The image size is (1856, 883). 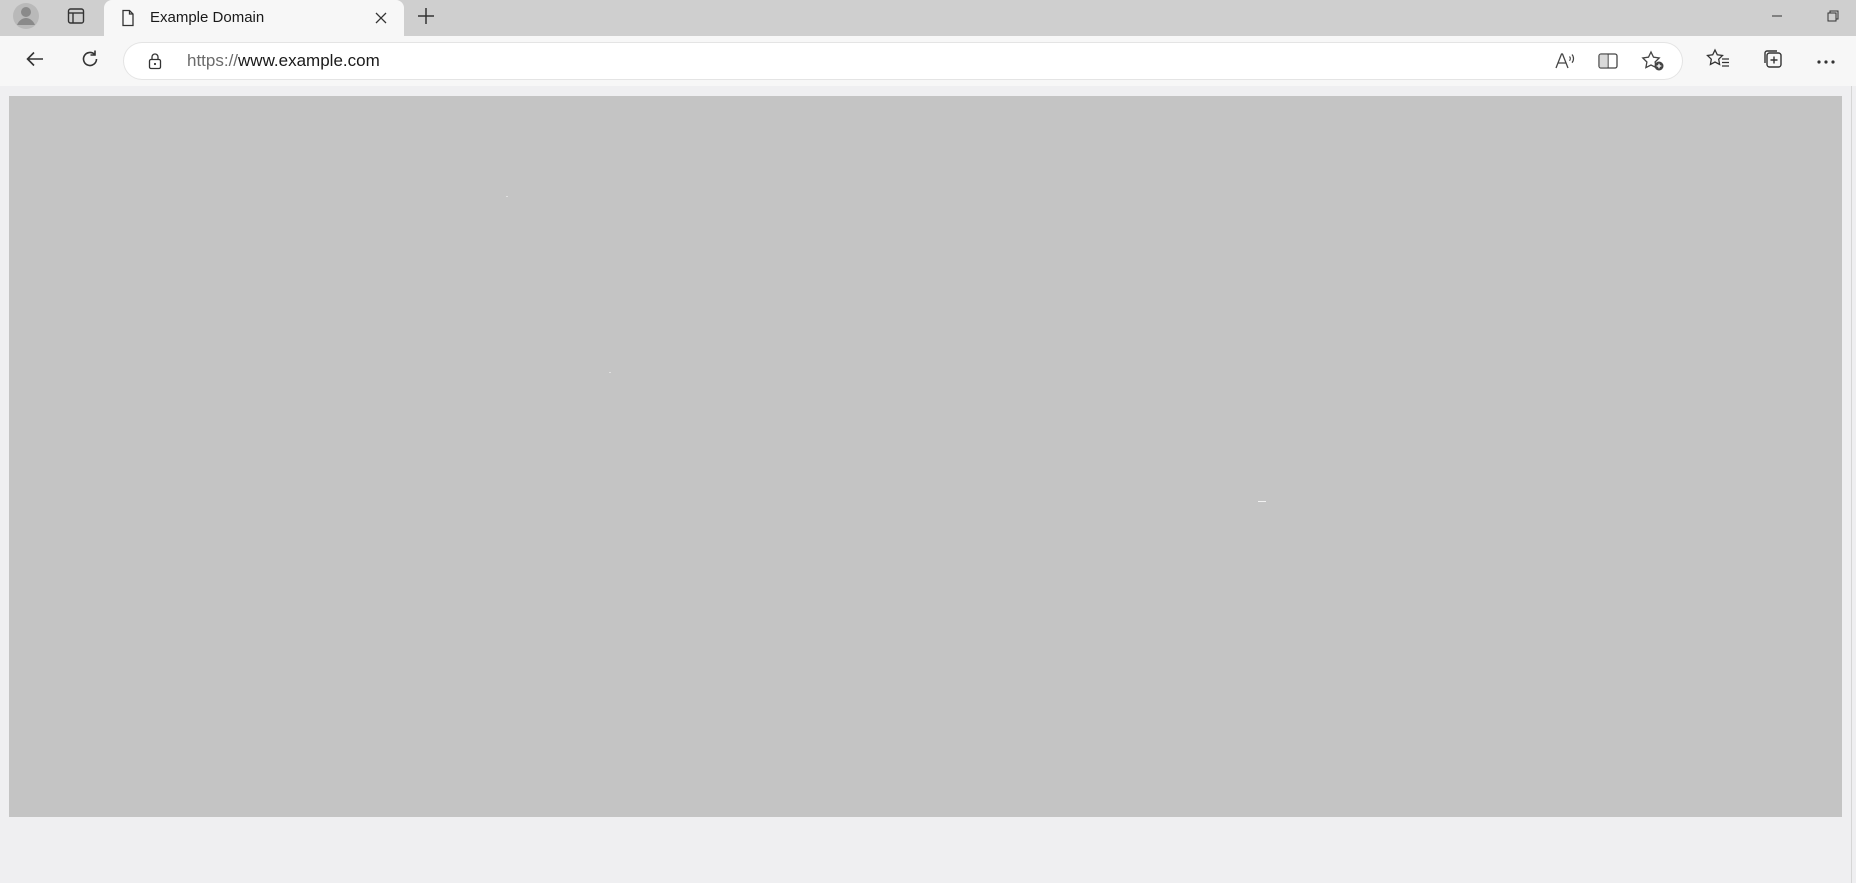 I want to click on minimize-icon, so click(x=1777, y=18).